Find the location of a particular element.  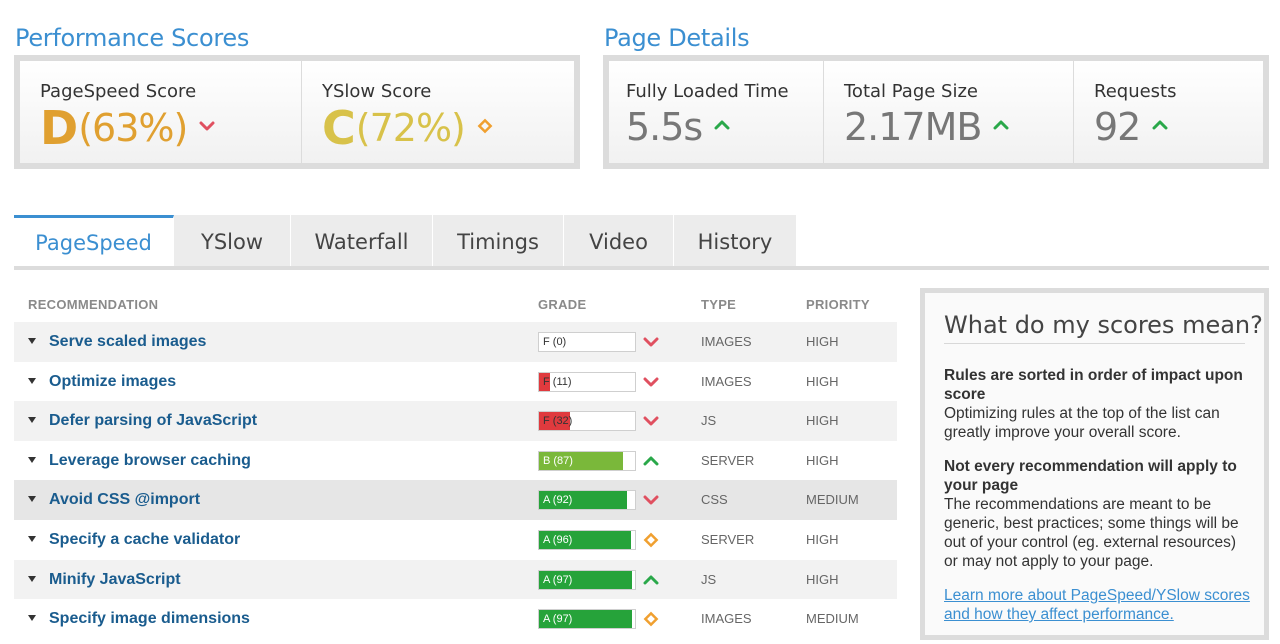

requests-trend-icon is located at coordinates (1160, 127).